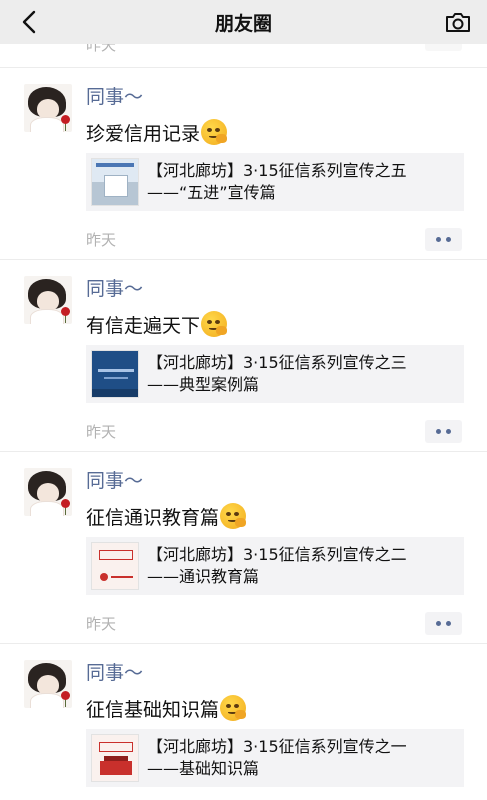 This screenshot has height=800, width=487. What do you see at coordinates (243, 56) in the screenshot?
I see `previous-post-footer: 昨天` at bounding box center [243, 56].